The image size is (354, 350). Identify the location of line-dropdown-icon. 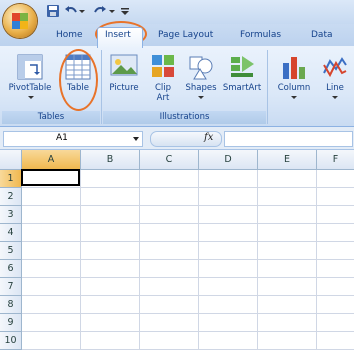
(335, 97).